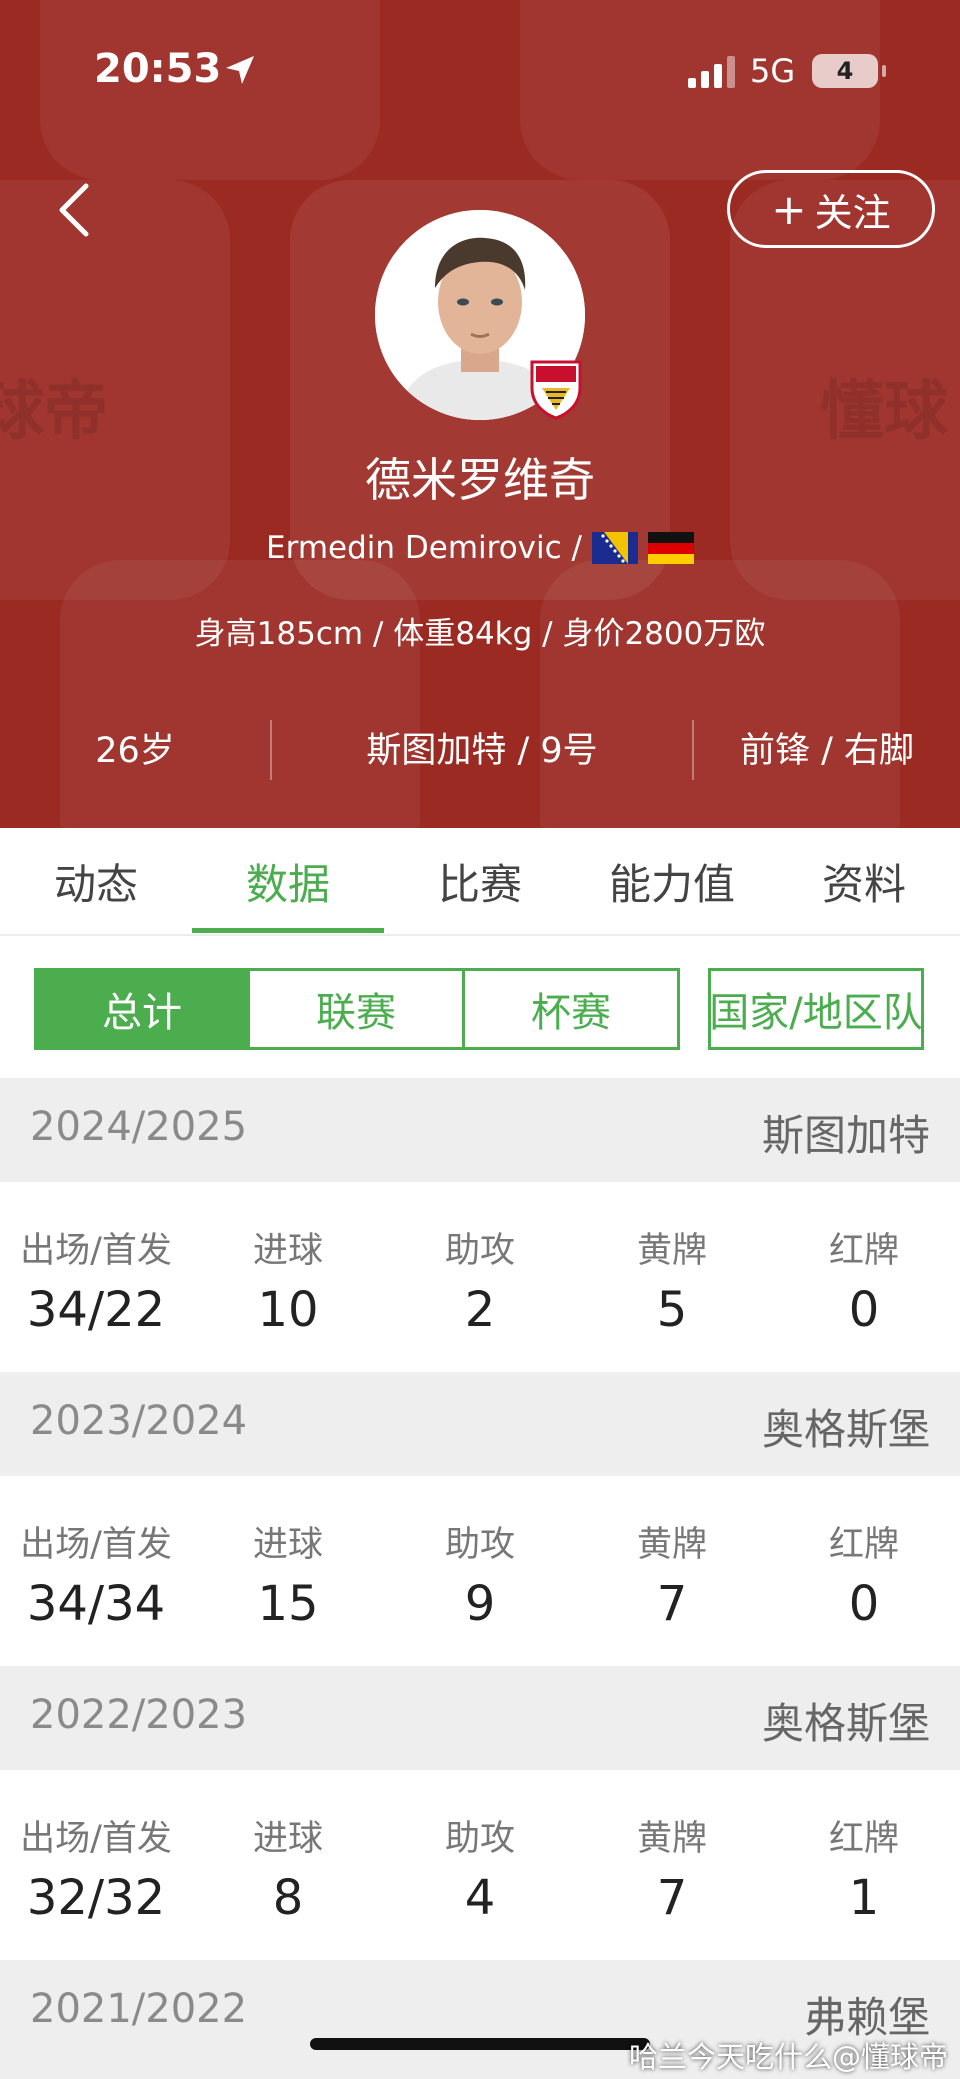  Describe the element at coordinates (54, 412) in the screenshot. I see `background-watermark: 球帝` at that location.